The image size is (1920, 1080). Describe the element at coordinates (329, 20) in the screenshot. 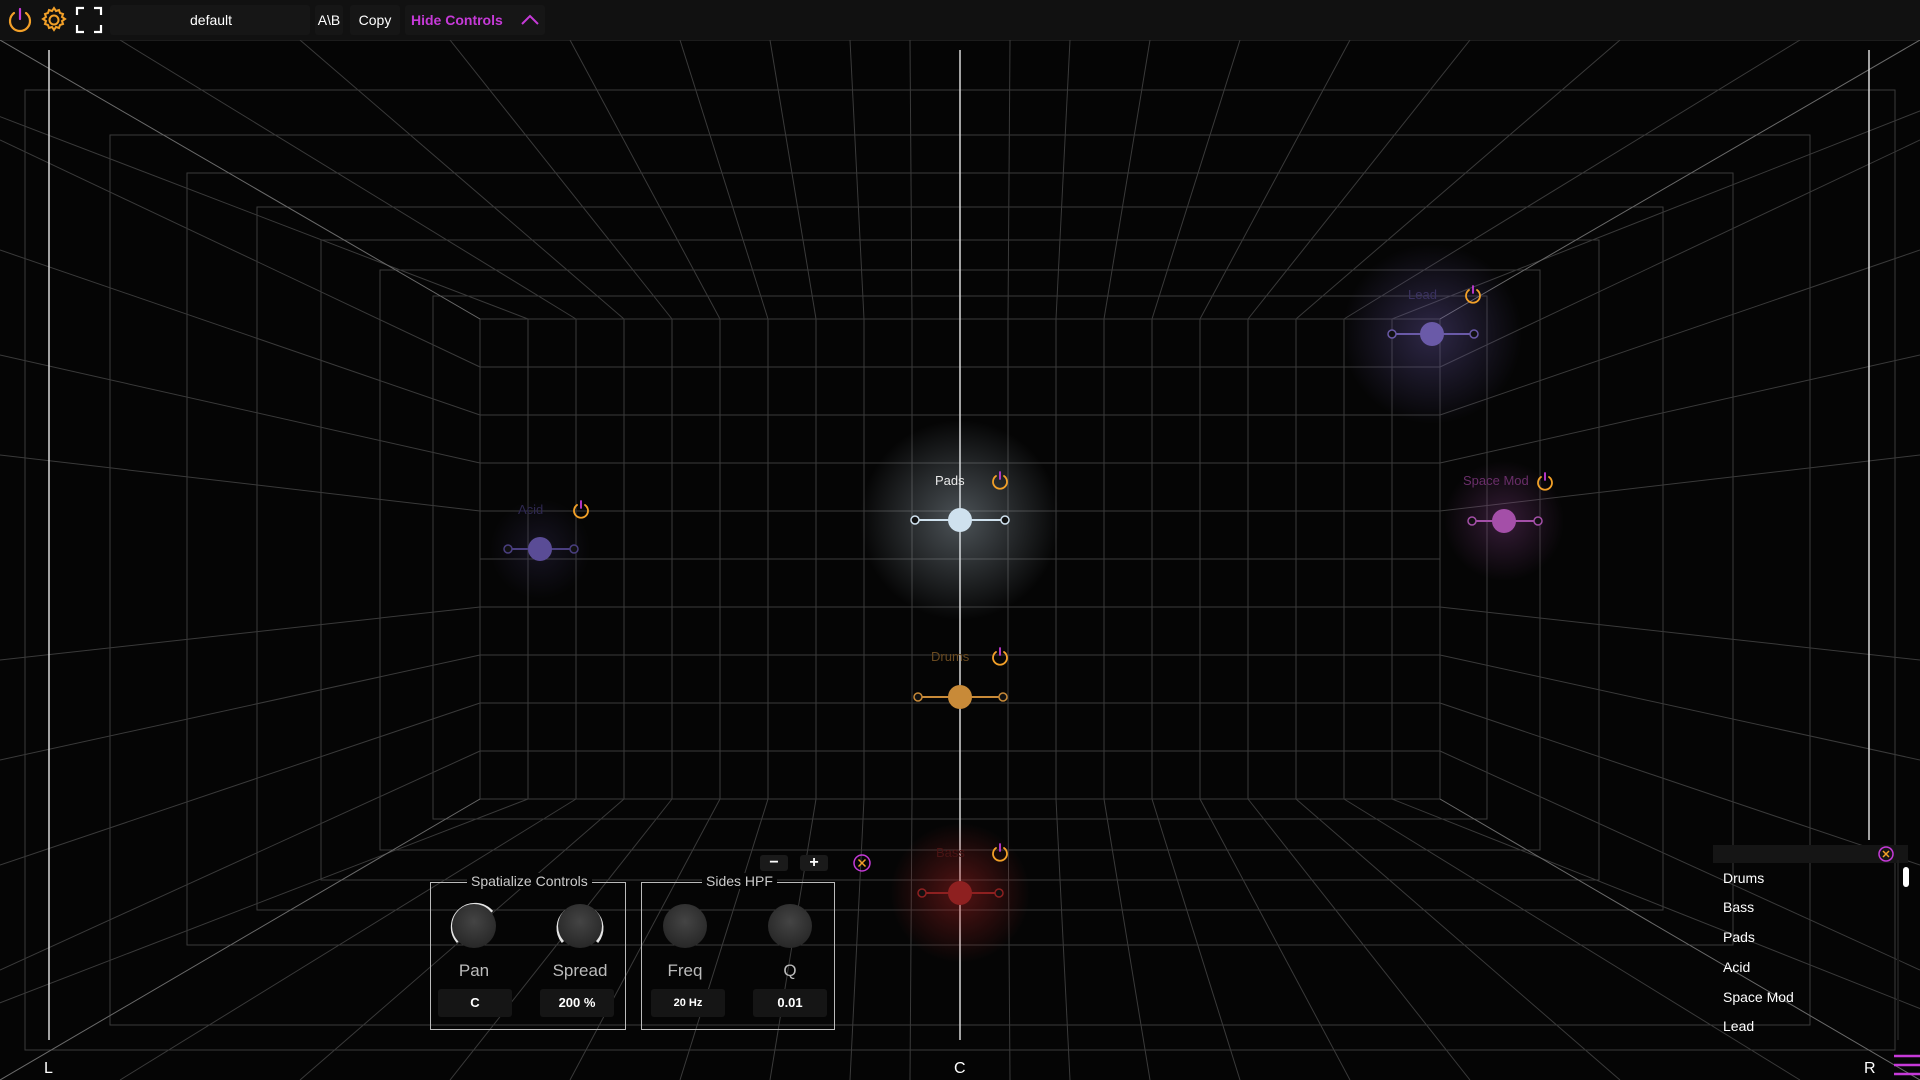

I see `ab-compare-button: A\B` at that location.